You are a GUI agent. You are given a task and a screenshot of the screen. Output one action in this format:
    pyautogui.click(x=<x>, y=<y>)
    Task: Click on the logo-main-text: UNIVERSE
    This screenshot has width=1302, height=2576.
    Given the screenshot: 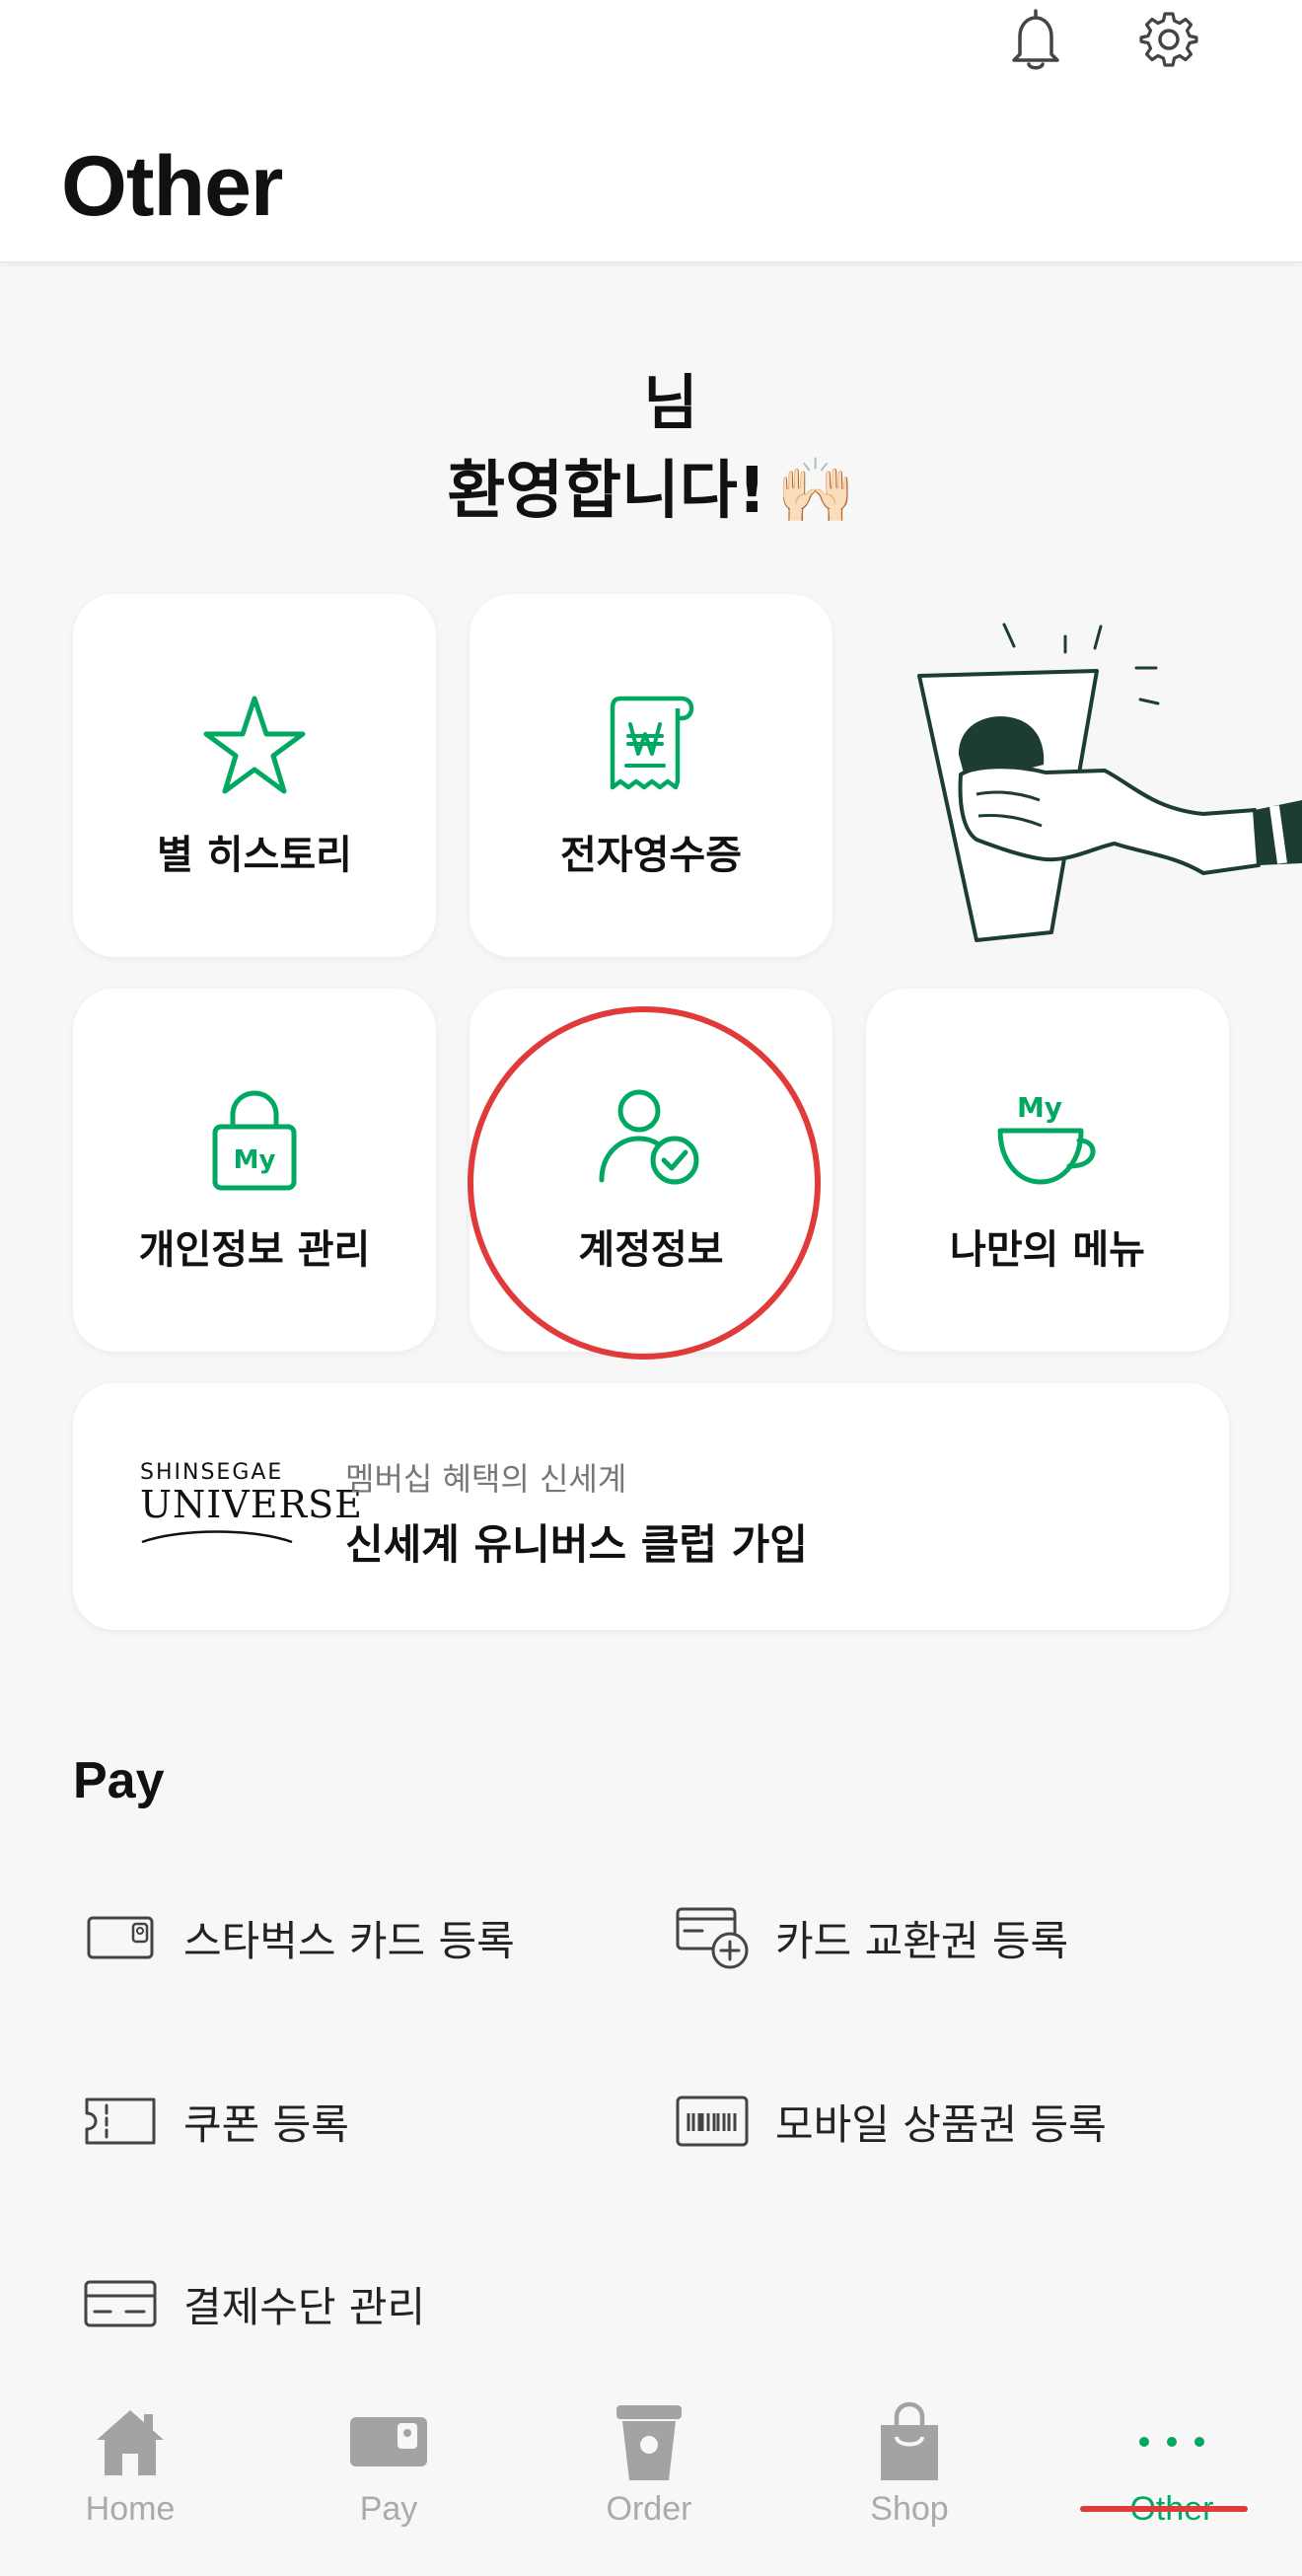 What is the action you would take?
    pyautogui.click(x=251, y=1504)
    